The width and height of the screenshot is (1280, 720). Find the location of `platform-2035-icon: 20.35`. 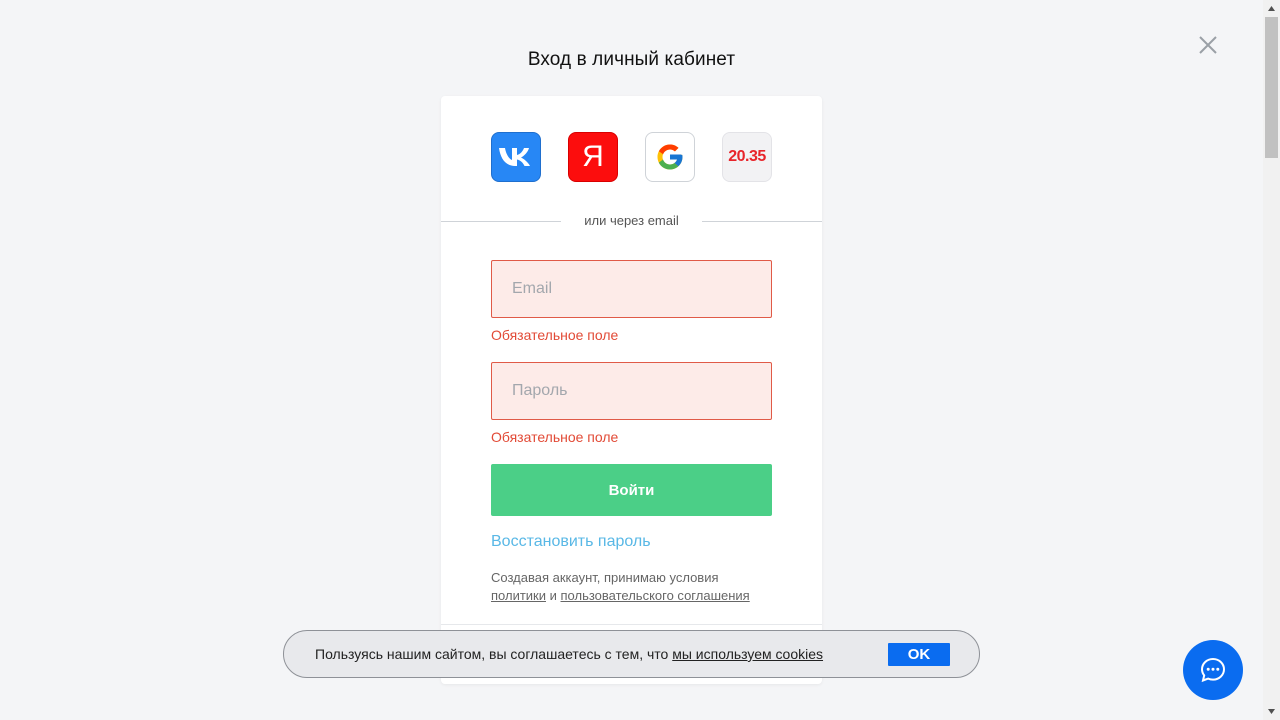

platform-2035-icon: 20.35 is located at coordinates (747, 156).